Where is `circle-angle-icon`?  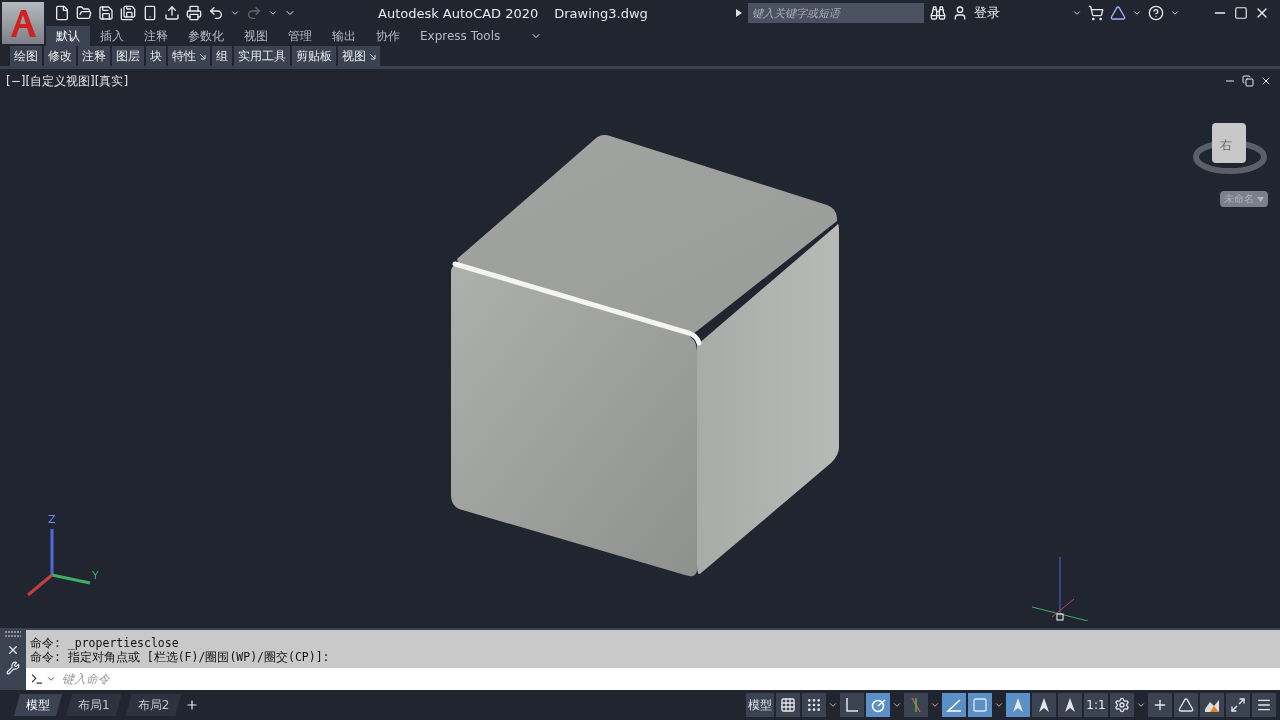
circle-angle-icon is located at coordinates (878, 705).